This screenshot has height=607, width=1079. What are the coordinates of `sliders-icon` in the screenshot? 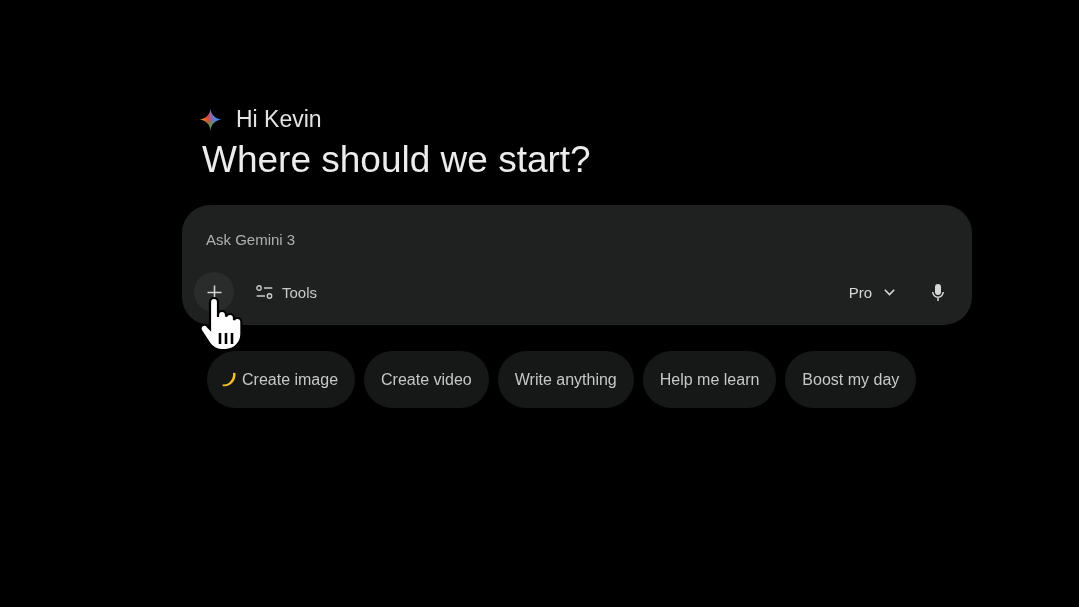 It's located at (264, 292).